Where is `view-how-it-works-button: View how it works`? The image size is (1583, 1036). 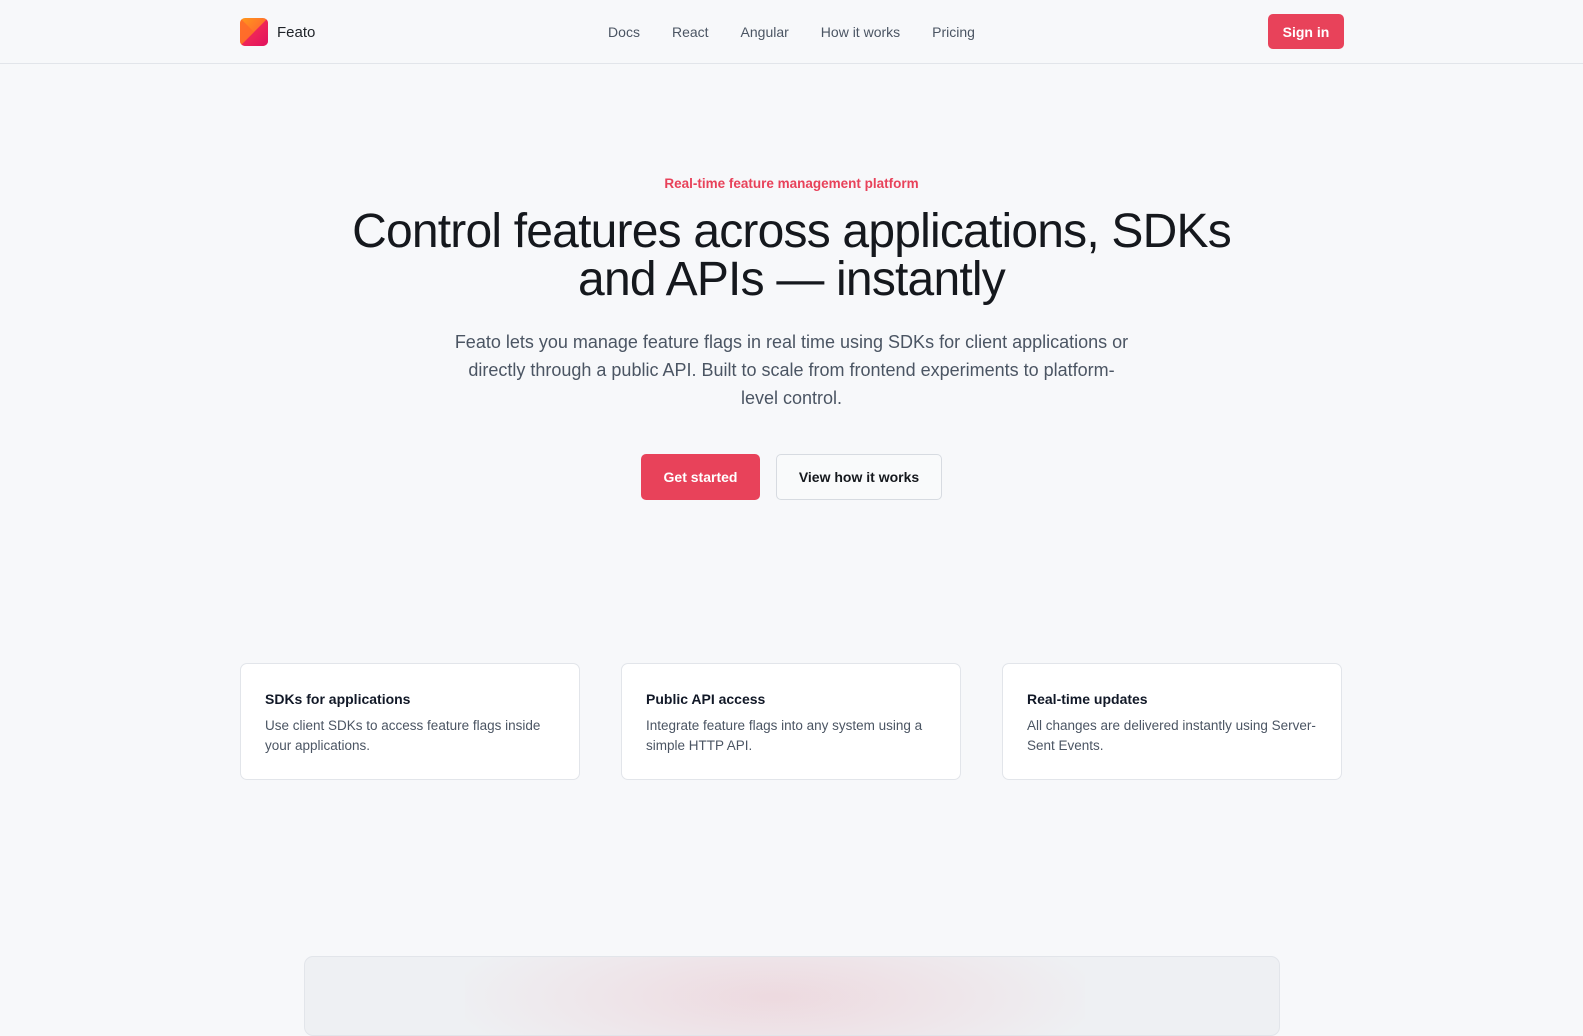
view-how-it-works-button: View how it works is located at coordinates (859, 477).